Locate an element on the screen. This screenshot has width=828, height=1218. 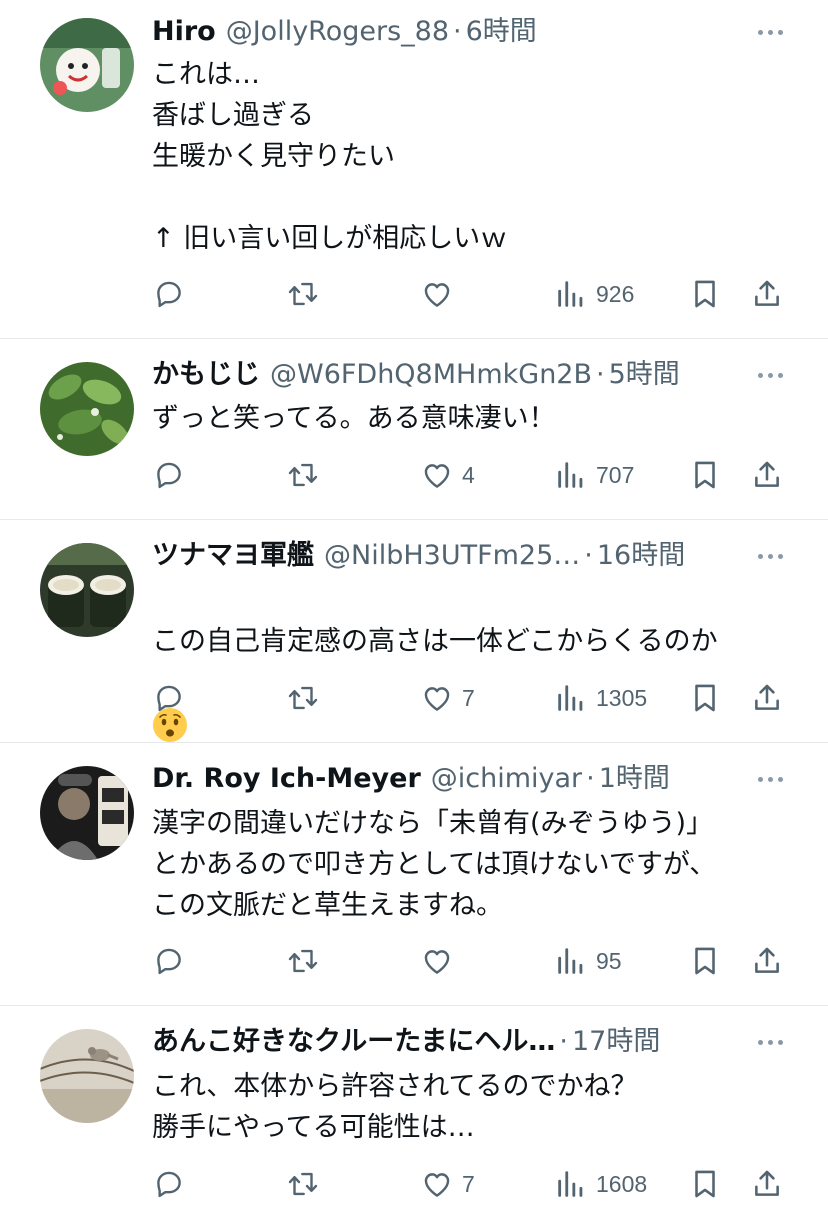
timestamp: 5時間 is located at coordinates (644, 375).